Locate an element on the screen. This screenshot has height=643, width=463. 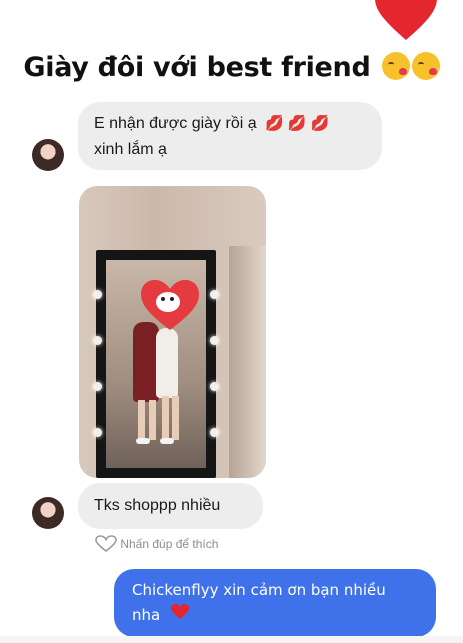
outgoing-message-bubble: Chickenflyy xin cảm ơn bạn nhiều nha is located at coordinates (275, 603).